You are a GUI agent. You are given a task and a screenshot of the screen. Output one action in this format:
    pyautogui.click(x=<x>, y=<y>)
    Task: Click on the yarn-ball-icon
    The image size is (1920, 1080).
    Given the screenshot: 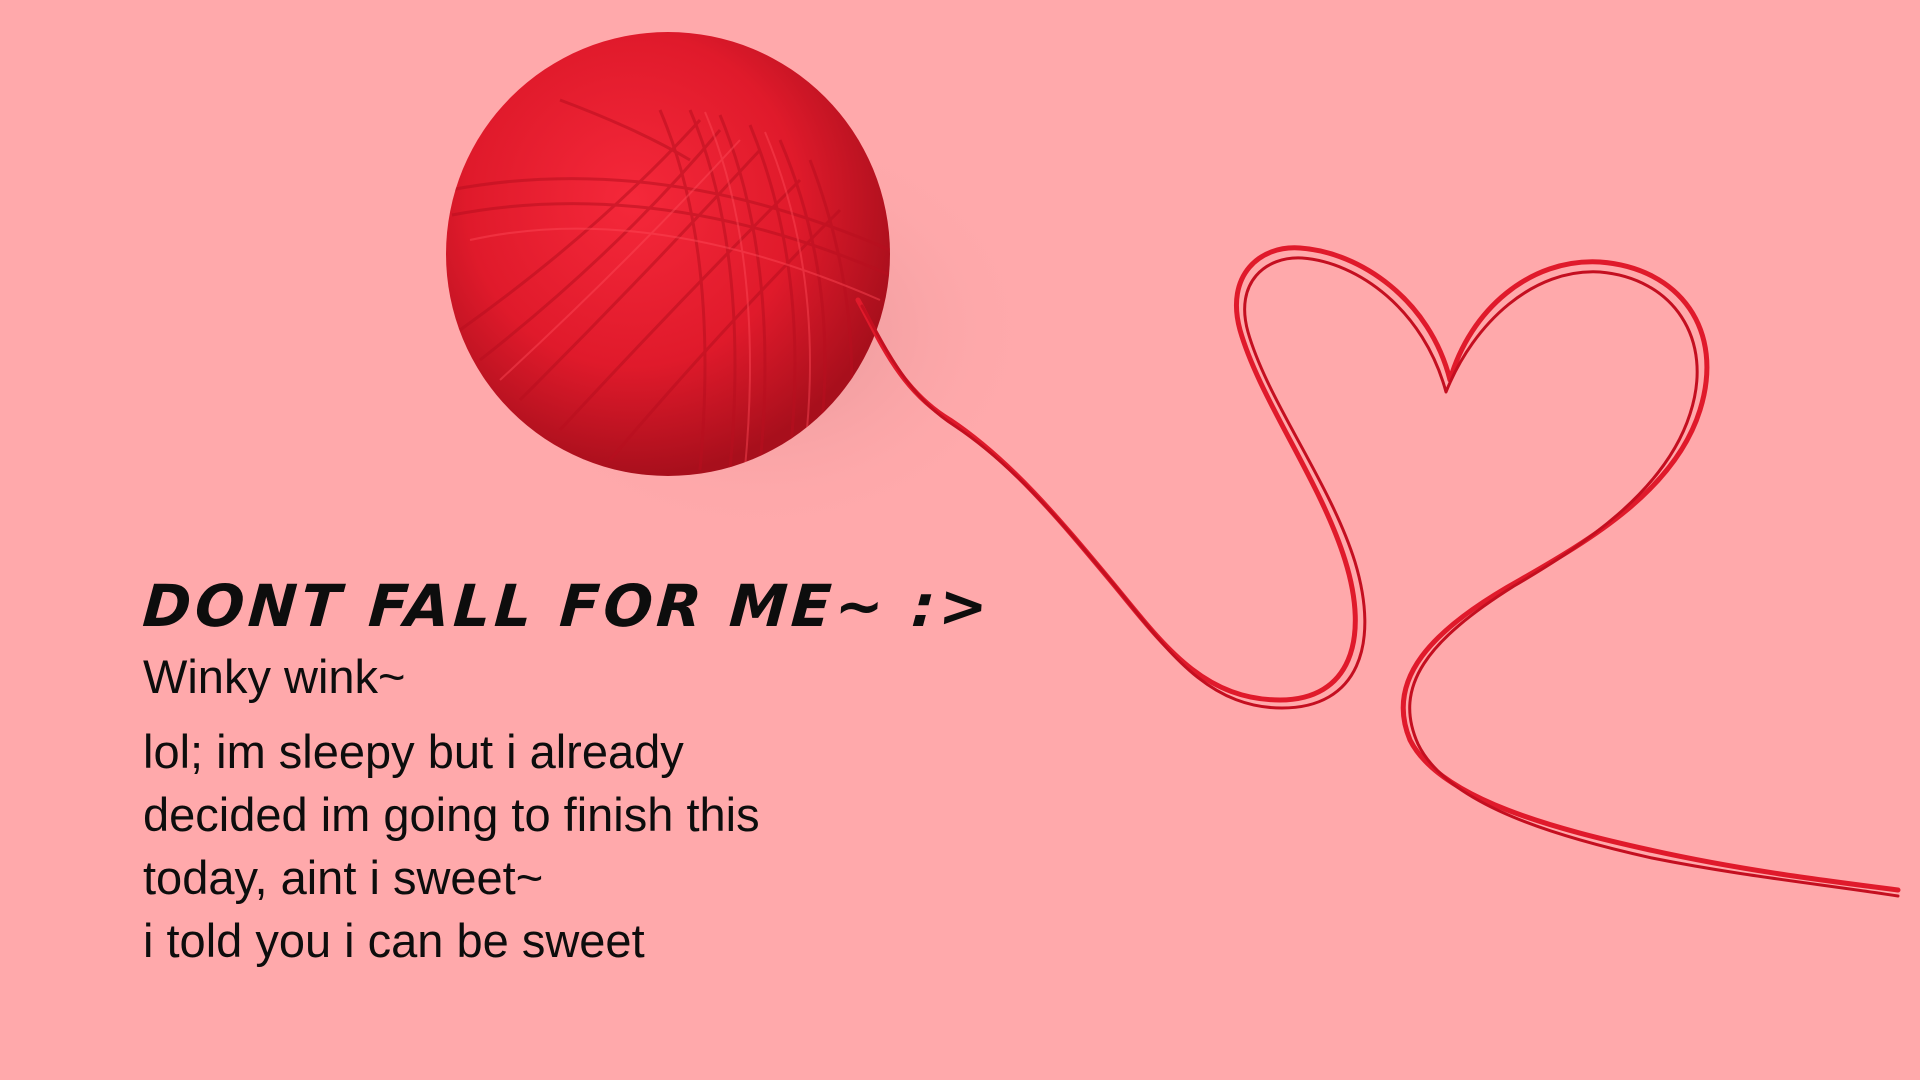 What is the action you would take?
    pyautogui.click(x=668, y=254)
    